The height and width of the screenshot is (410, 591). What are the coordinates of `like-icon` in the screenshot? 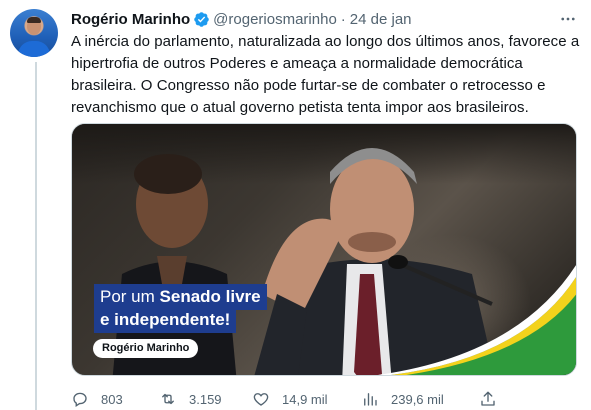 It's located at (261, 399).